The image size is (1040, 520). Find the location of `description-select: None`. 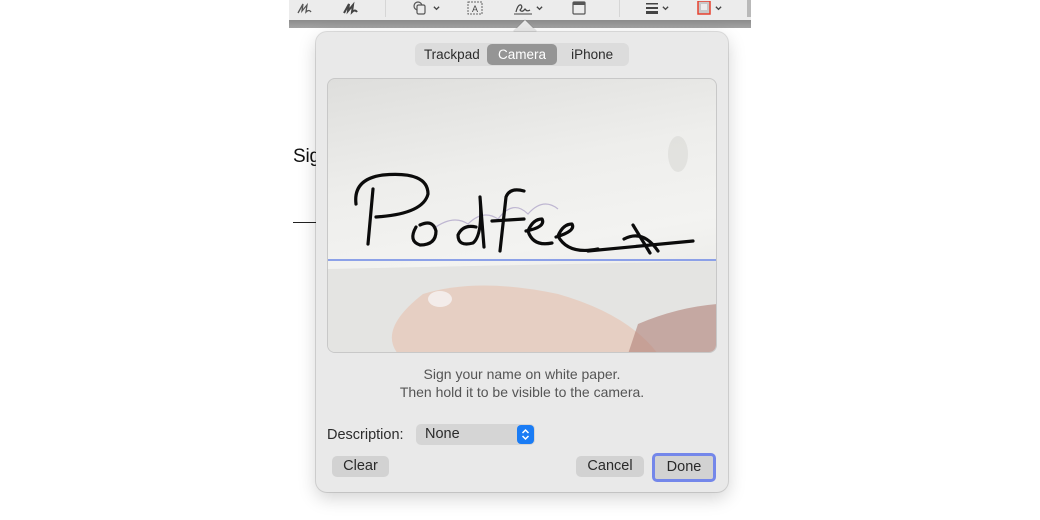

description-select: None is located at coordinates (475, 434).